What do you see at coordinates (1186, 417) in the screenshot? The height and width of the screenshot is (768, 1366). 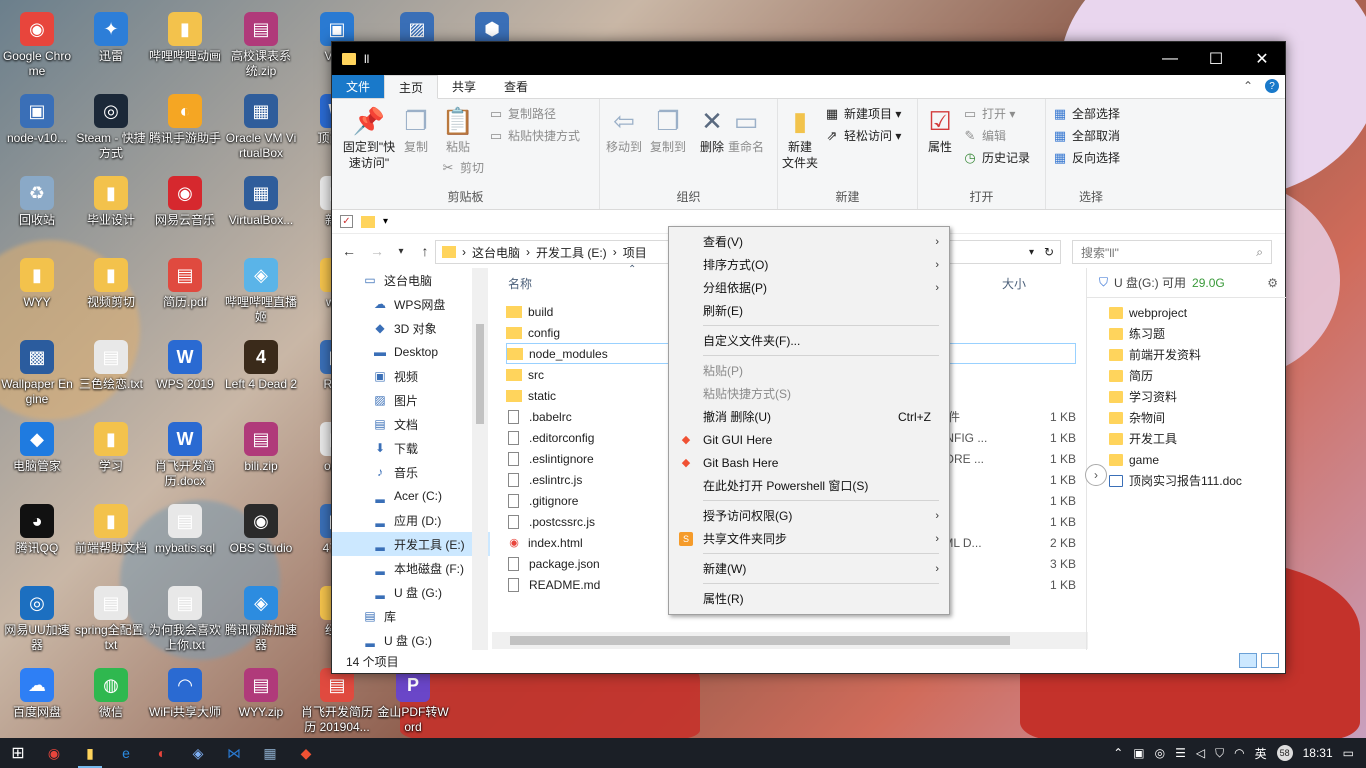 I see `sync-list-item: 杂物间` at bounding box center [1186, 417].